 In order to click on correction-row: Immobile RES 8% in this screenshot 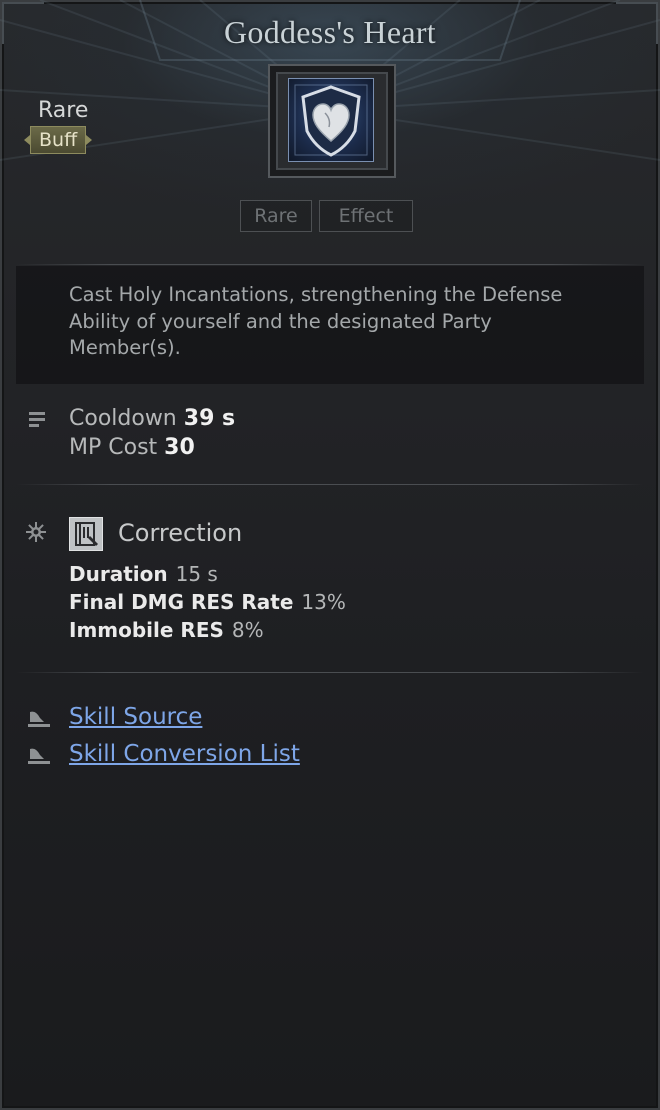, I will do `click(166, 630)`.